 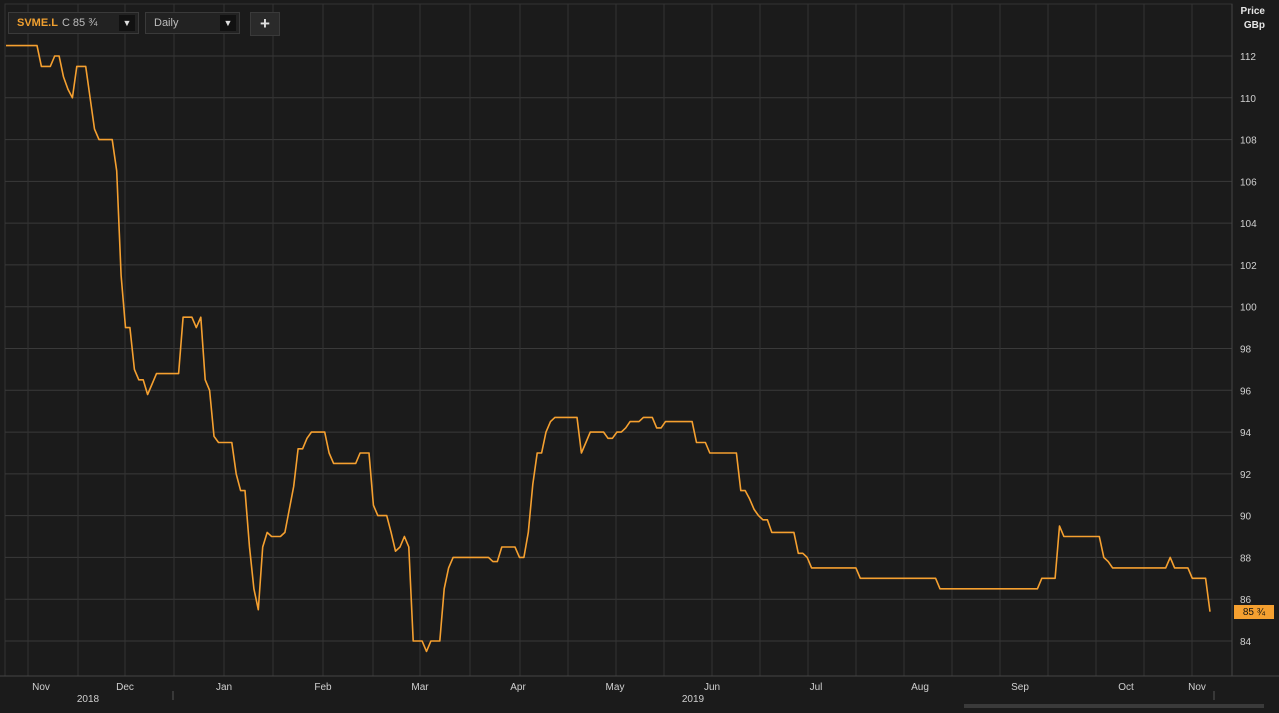 What do you see at coordinates (1246, 391) in the screenshot?
I see `y-tick-label: 96` at bounding box center [1246, 391].